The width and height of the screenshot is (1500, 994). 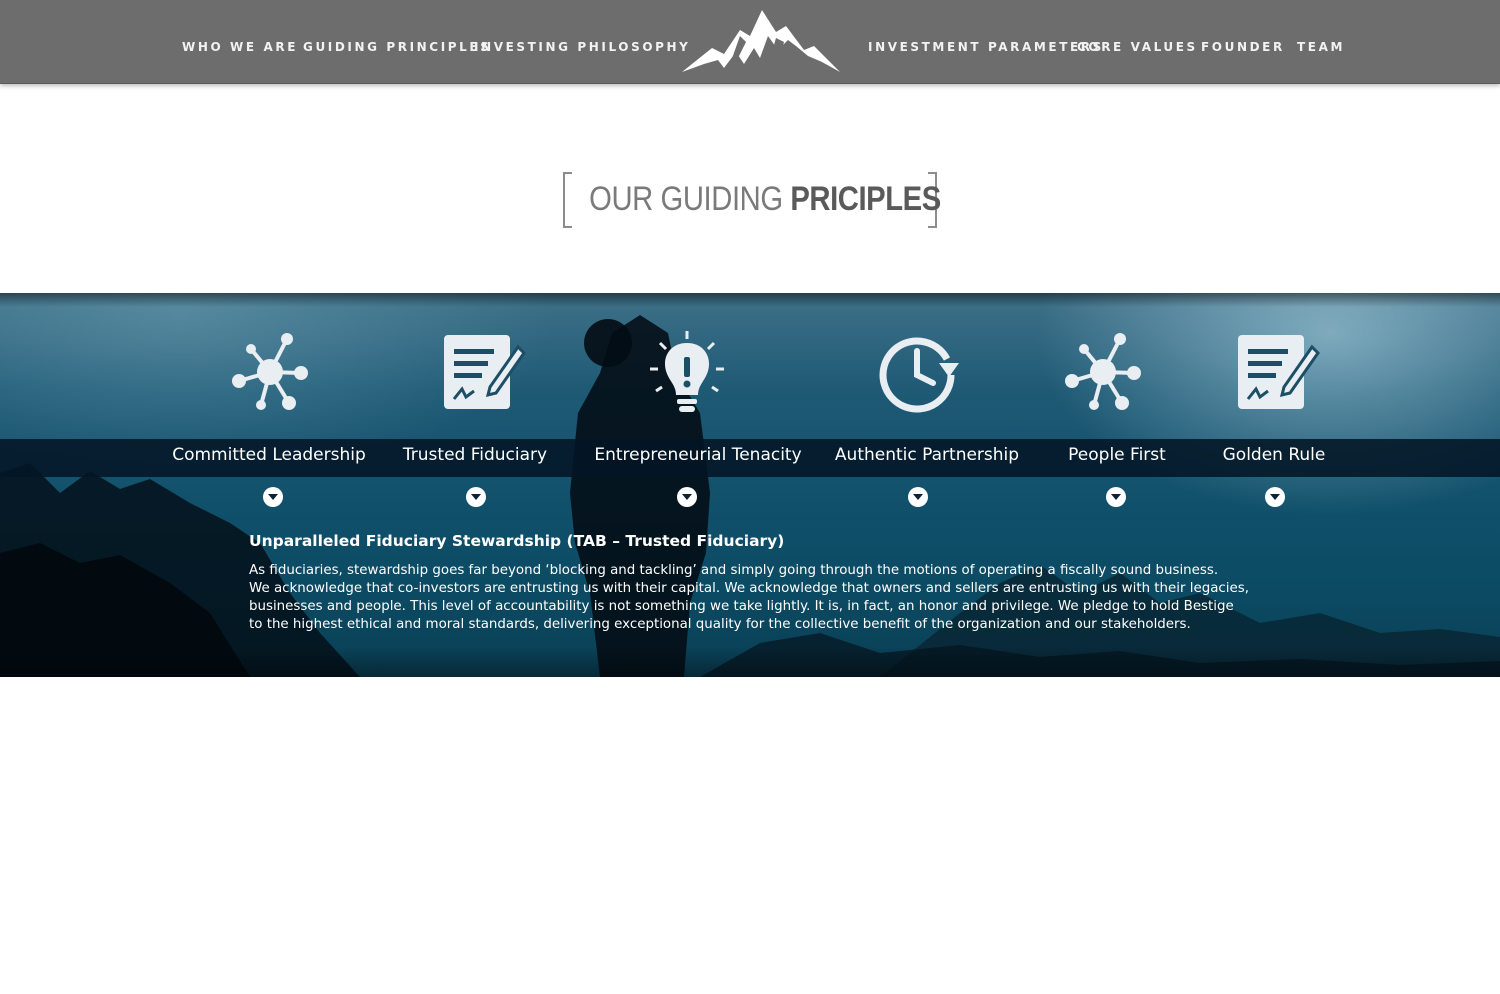 I want to click on nav-link-core-values: CORE VALUES, so click(x=1137, y=47).